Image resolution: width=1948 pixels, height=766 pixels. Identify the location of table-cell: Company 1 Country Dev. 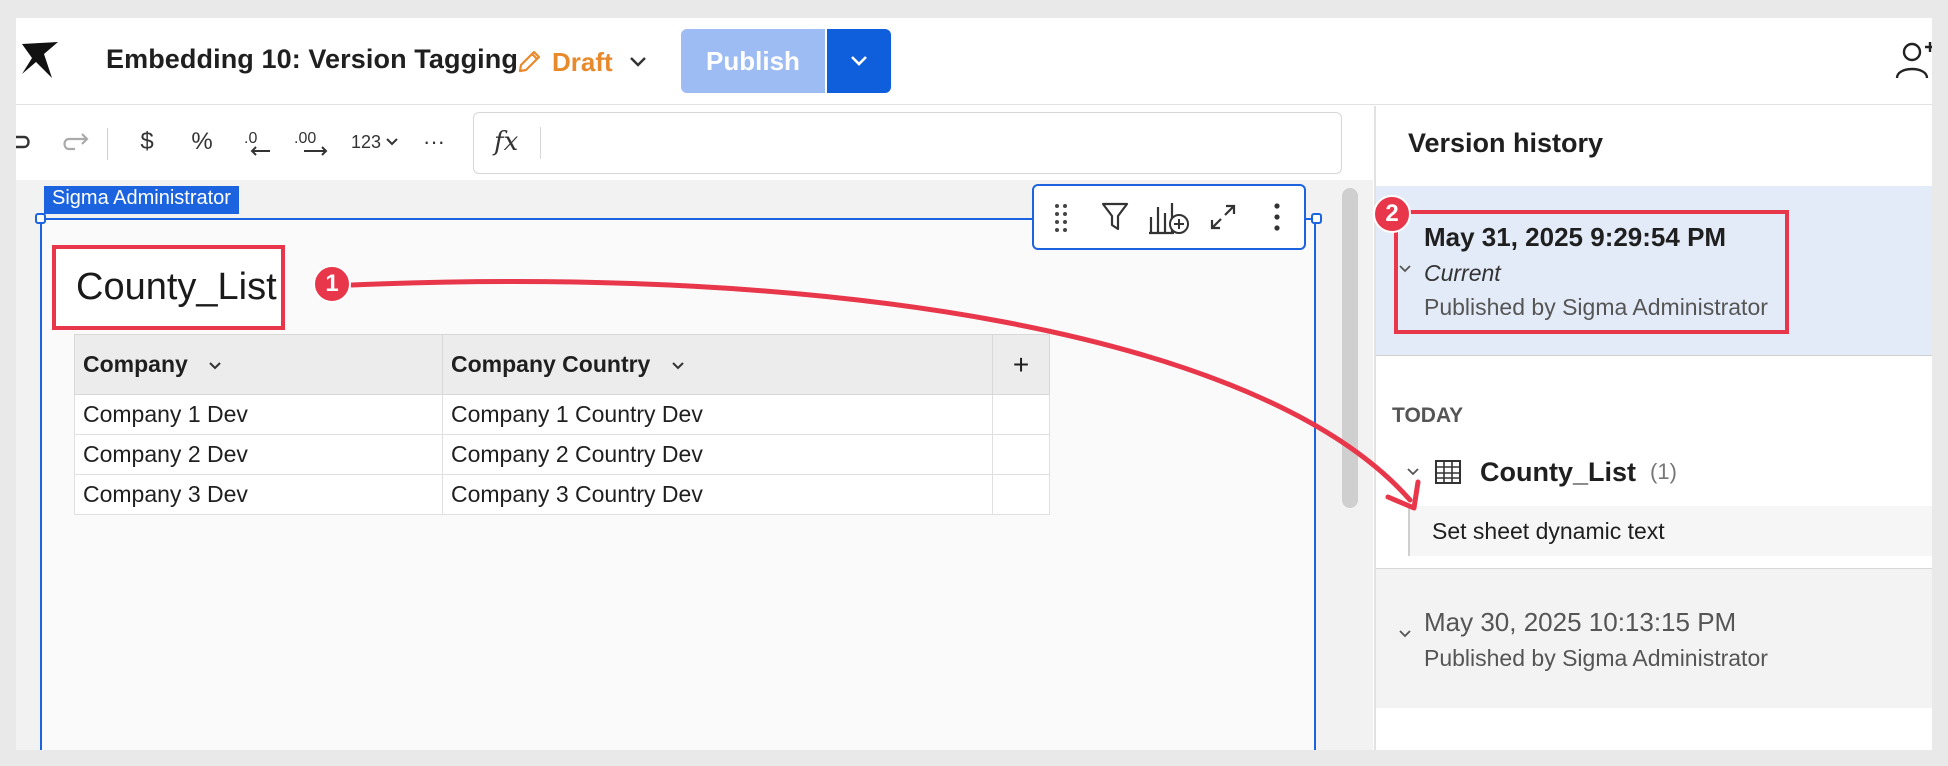
(717, 414).